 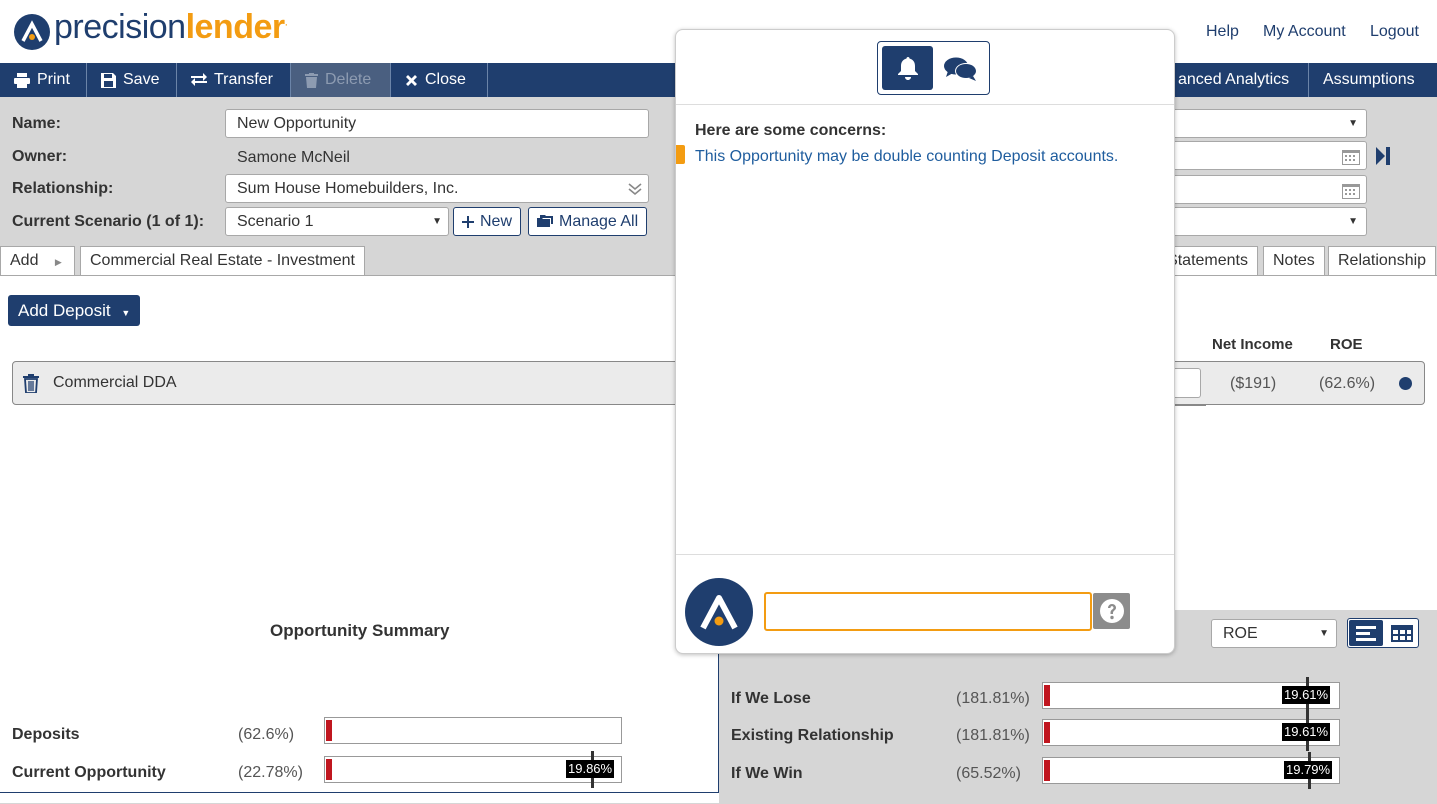 I want to click on assistant-logo-icon, so click(x=719, y=612).